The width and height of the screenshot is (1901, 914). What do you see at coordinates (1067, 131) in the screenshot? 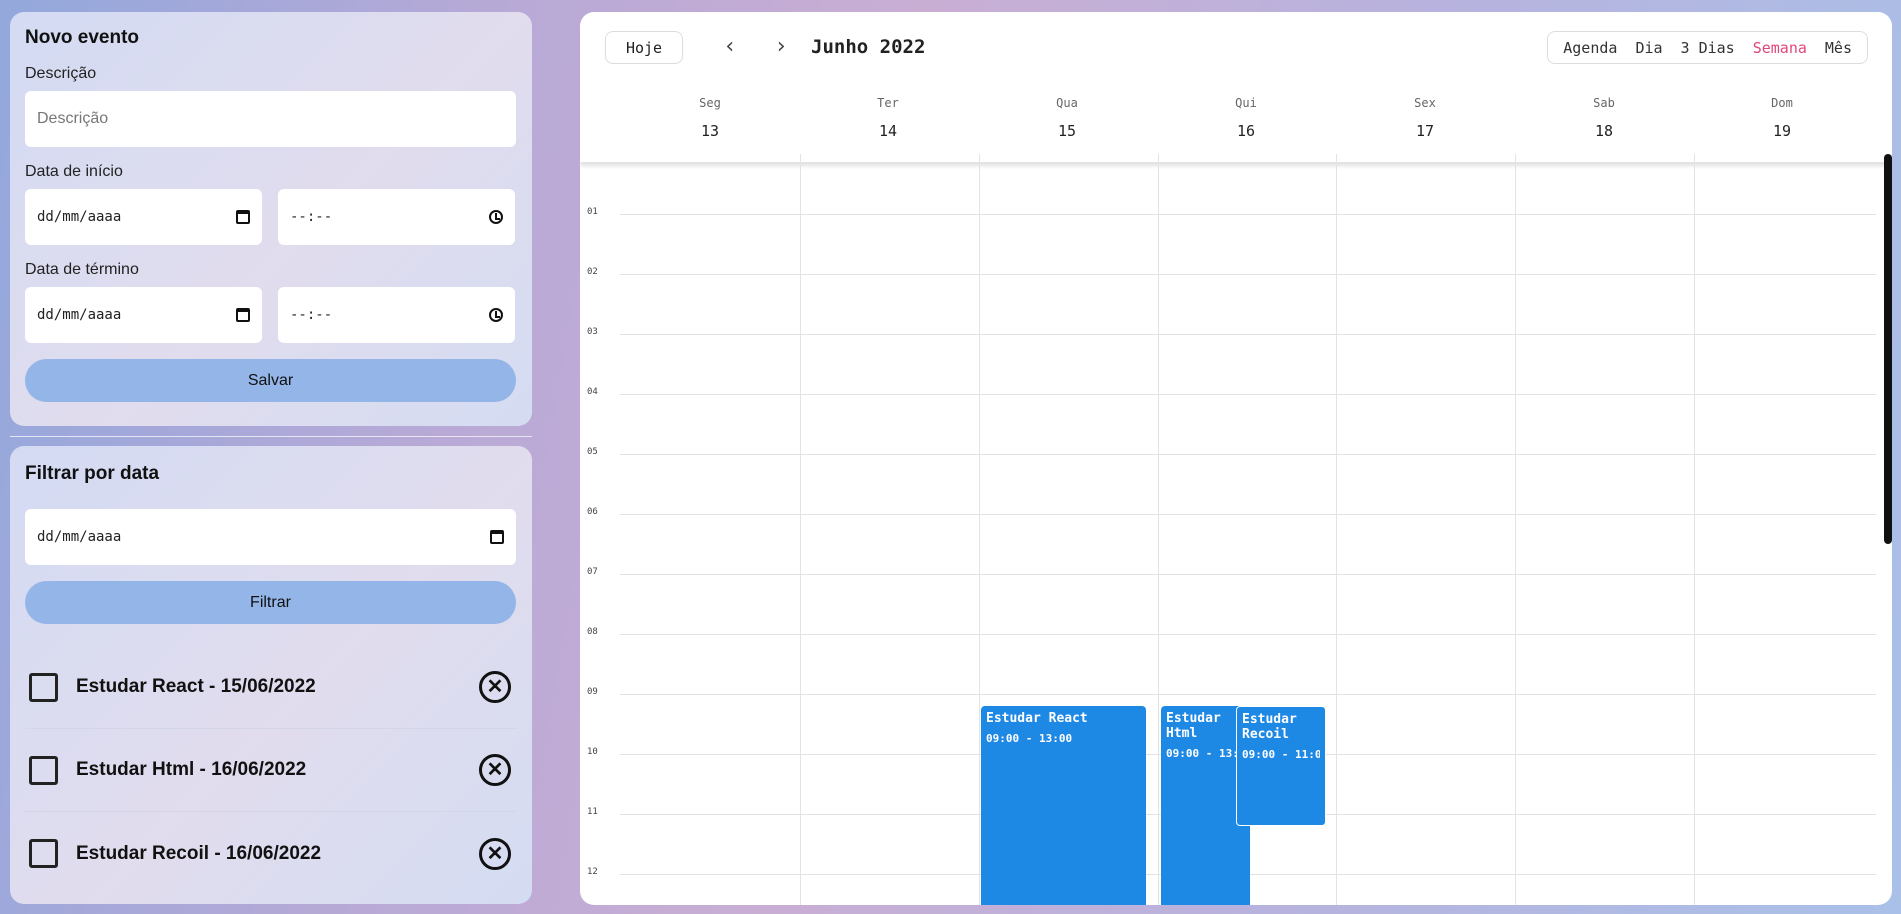
I see `day-number: 15` at bounding box center [1067, 131].